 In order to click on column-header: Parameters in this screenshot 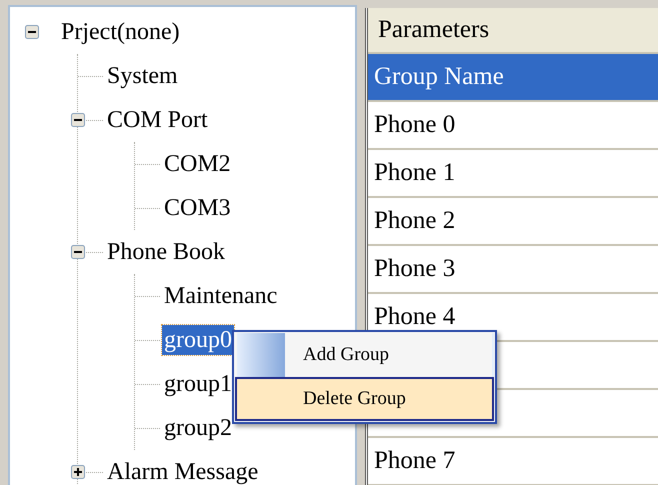, I will do `click(513, 31)`.